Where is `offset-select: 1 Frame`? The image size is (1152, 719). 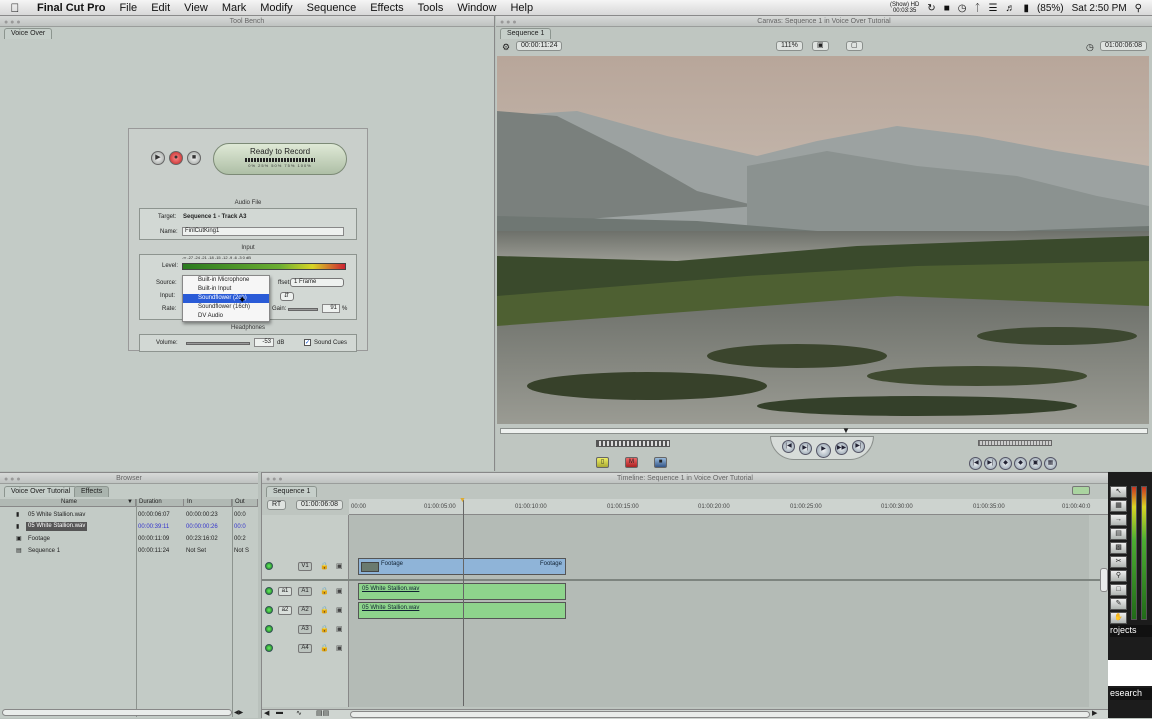 offset-select: 1 Frame is located at coordinates (317, 282).